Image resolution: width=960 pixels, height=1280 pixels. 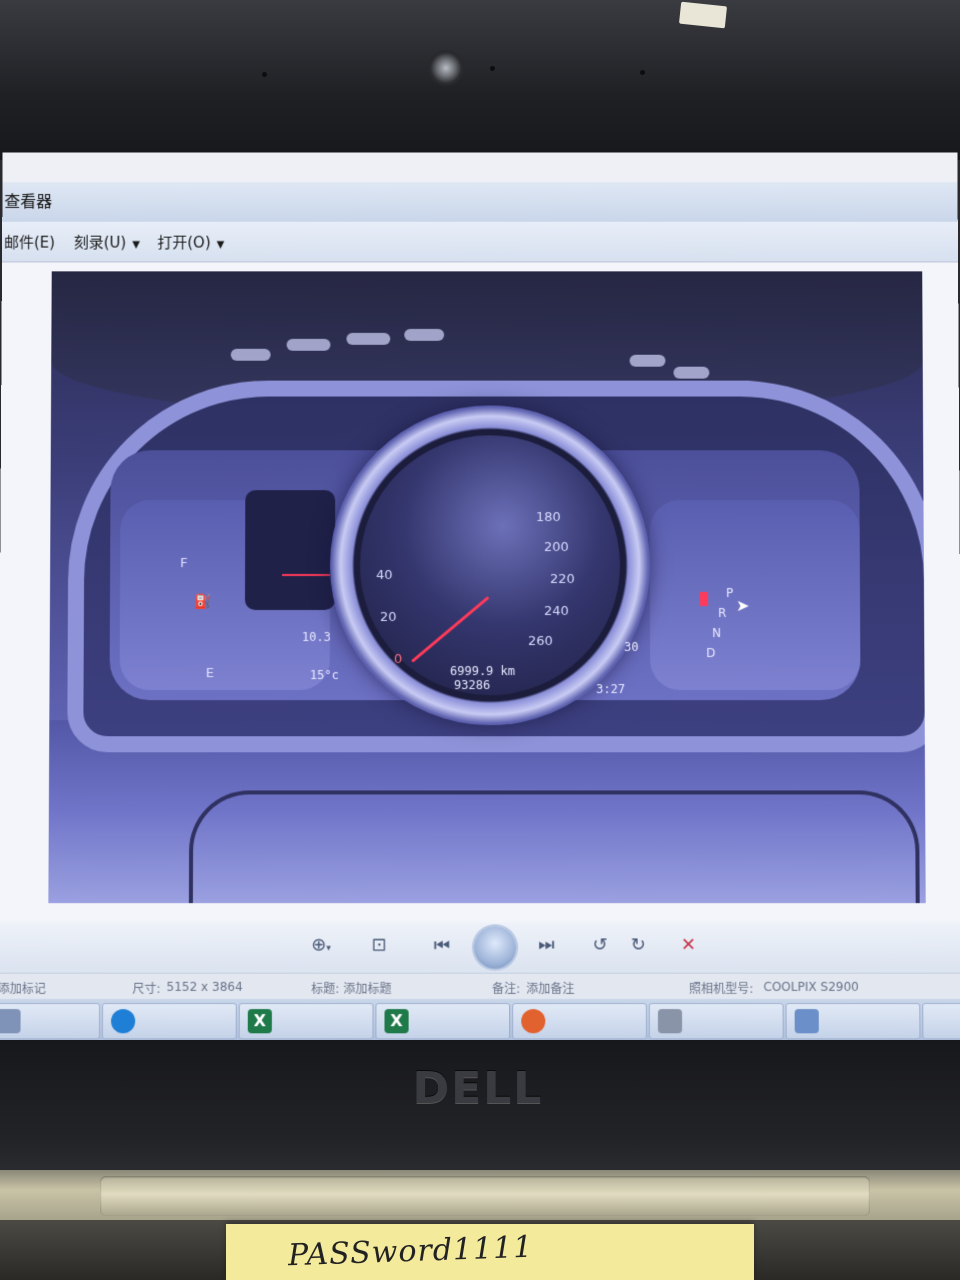 I want to click on speed-tick: 20, so click(x=388, y=618).